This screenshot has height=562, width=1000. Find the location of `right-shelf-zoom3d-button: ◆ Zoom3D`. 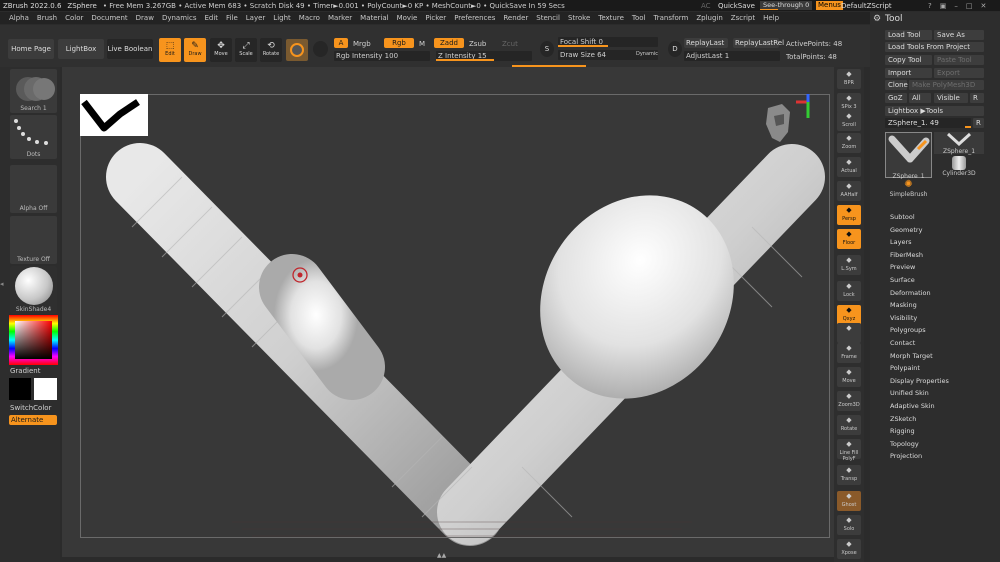

right-shelf-zoom3d-button: ◆ Zoom3D is located at coordinates (849, 401).